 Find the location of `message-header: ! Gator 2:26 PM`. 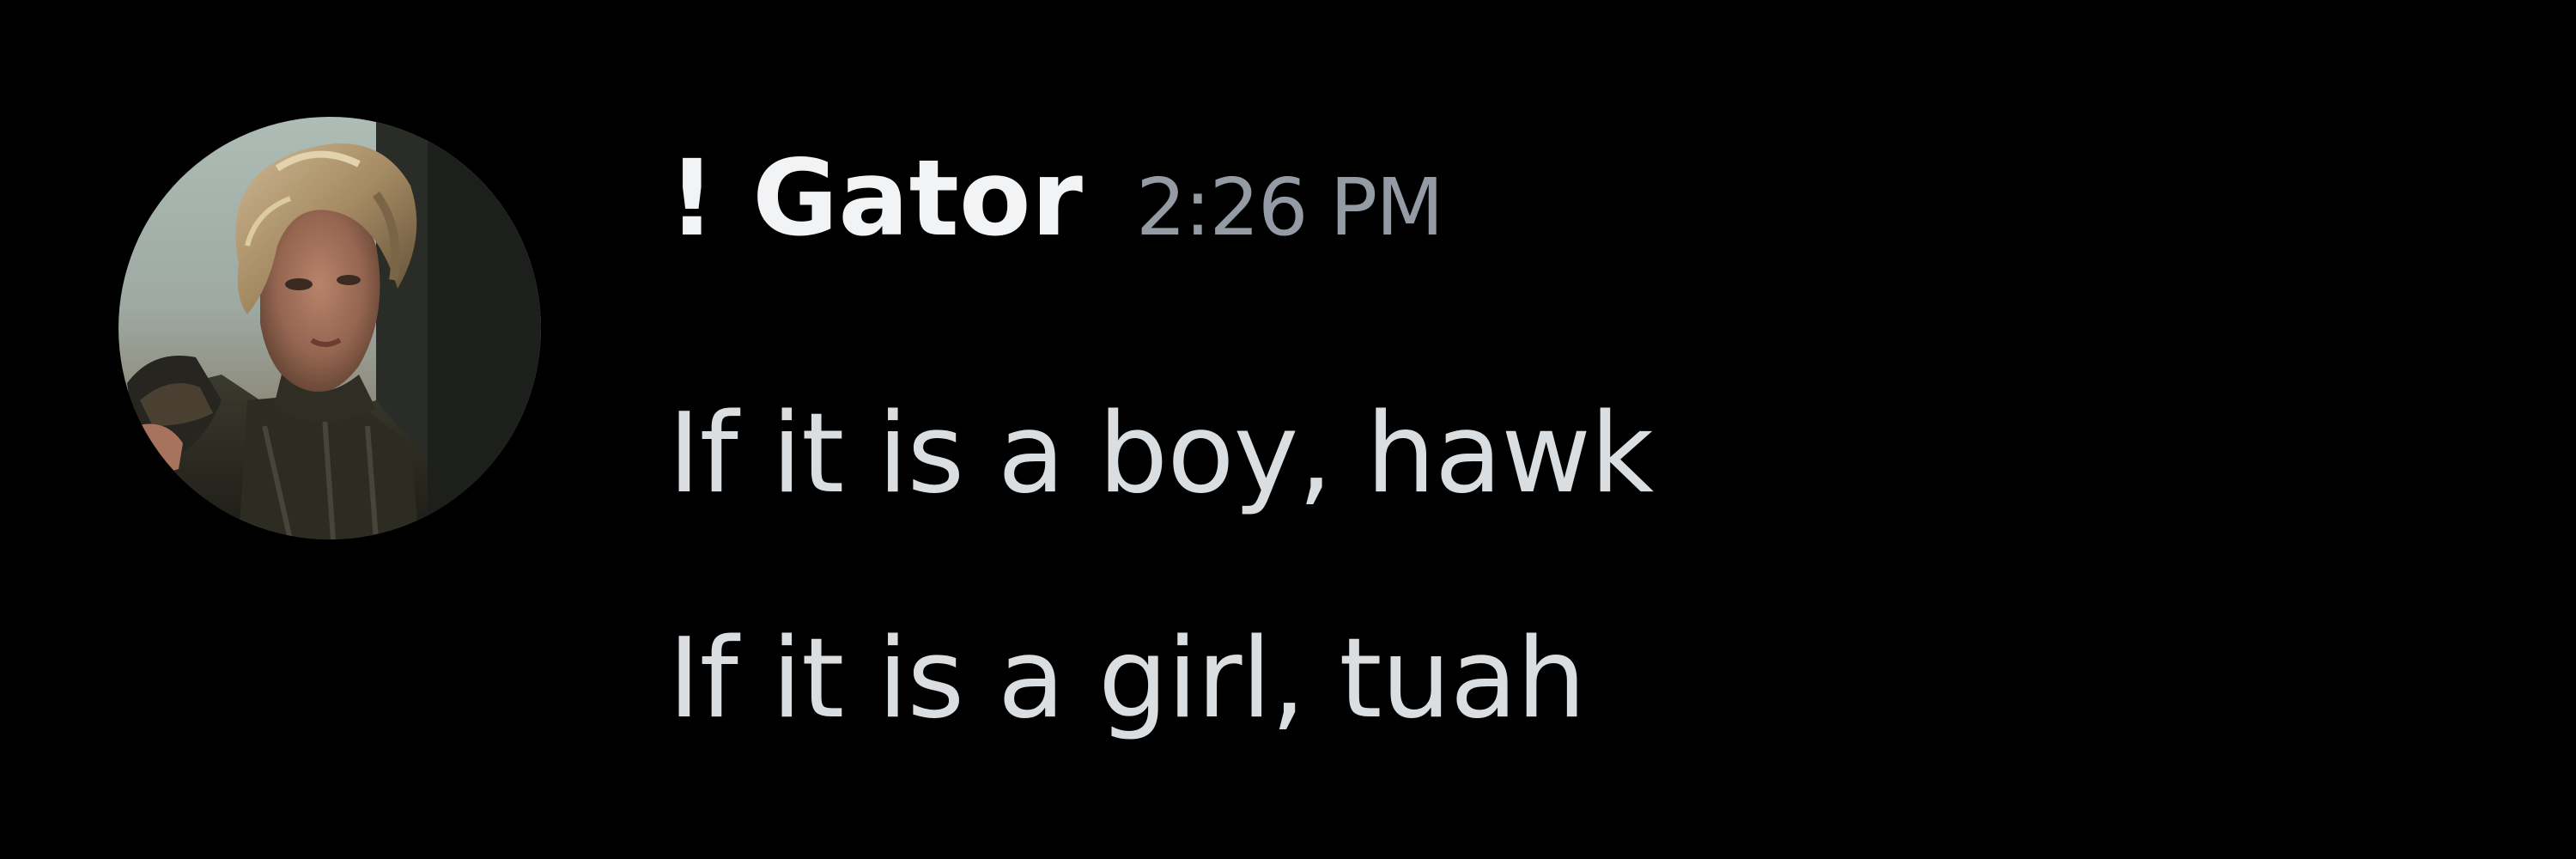

message-header: ! Gator 2:26 PM is located at coordinates (1056, 198).